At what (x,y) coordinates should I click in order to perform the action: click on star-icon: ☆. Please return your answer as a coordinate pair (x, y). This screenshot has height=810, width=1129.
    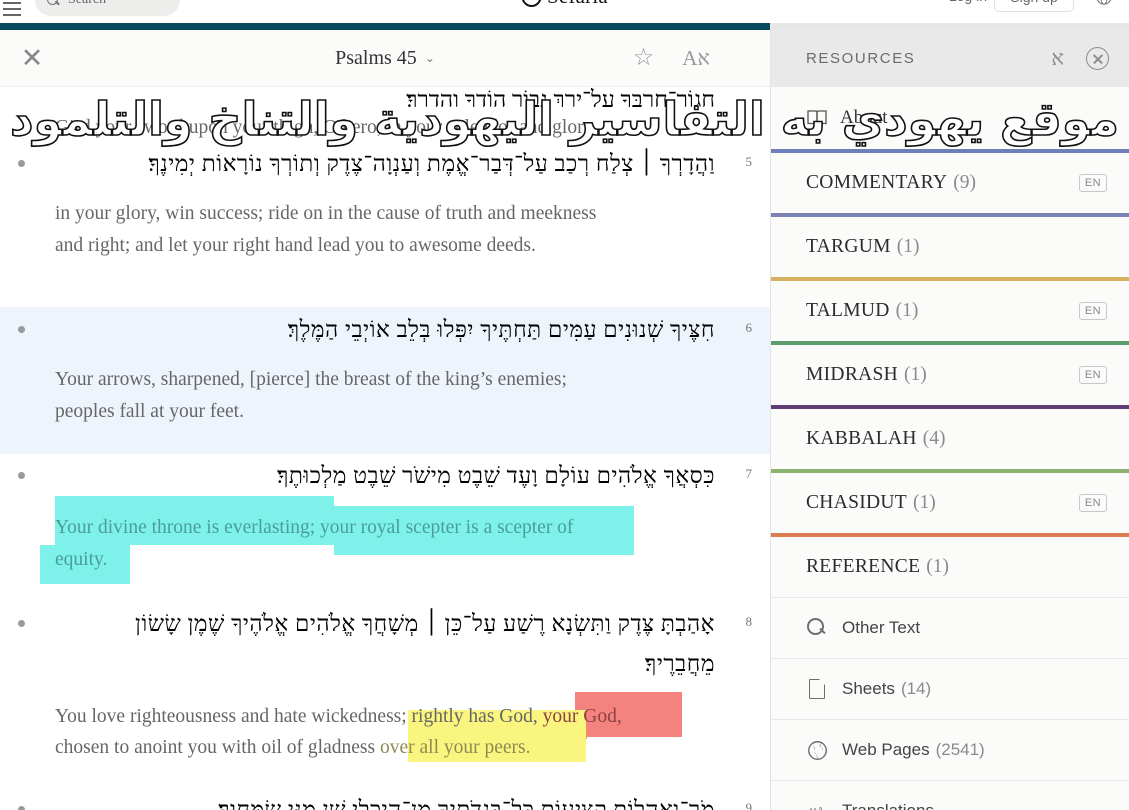
    Looking at the image, I should click on (644, 58).